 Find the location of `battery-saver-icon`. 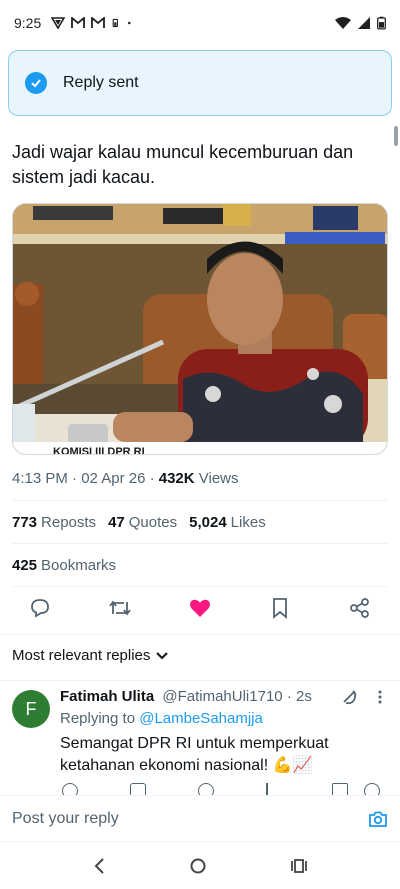

battery-saver-icon is located at coordinates (115, 23).